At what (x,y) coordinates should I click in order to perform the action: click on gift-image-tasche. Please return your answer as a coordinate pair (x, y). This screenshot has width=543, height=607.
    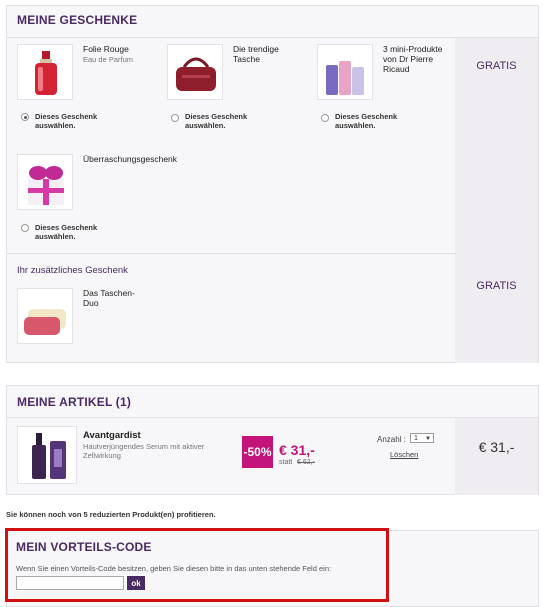
    Looking at the image, I should click on (195, 72).